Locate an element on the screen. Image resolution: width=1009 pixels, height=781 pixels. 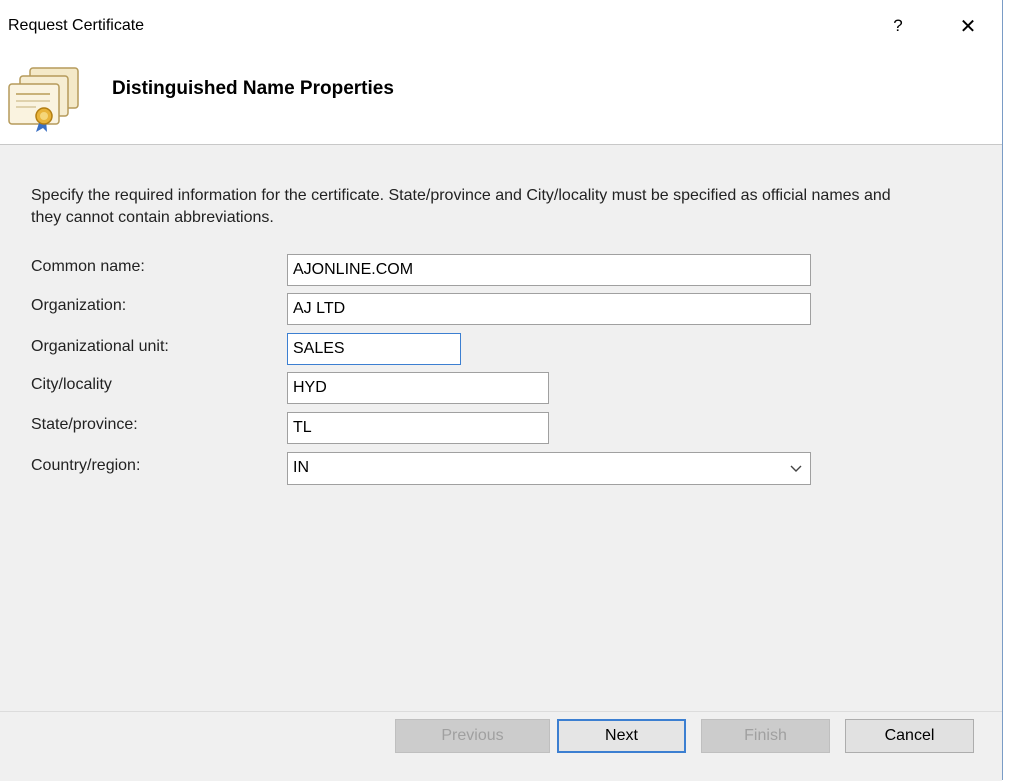
organization-label: Organization: is located at coordinates (79, 305).